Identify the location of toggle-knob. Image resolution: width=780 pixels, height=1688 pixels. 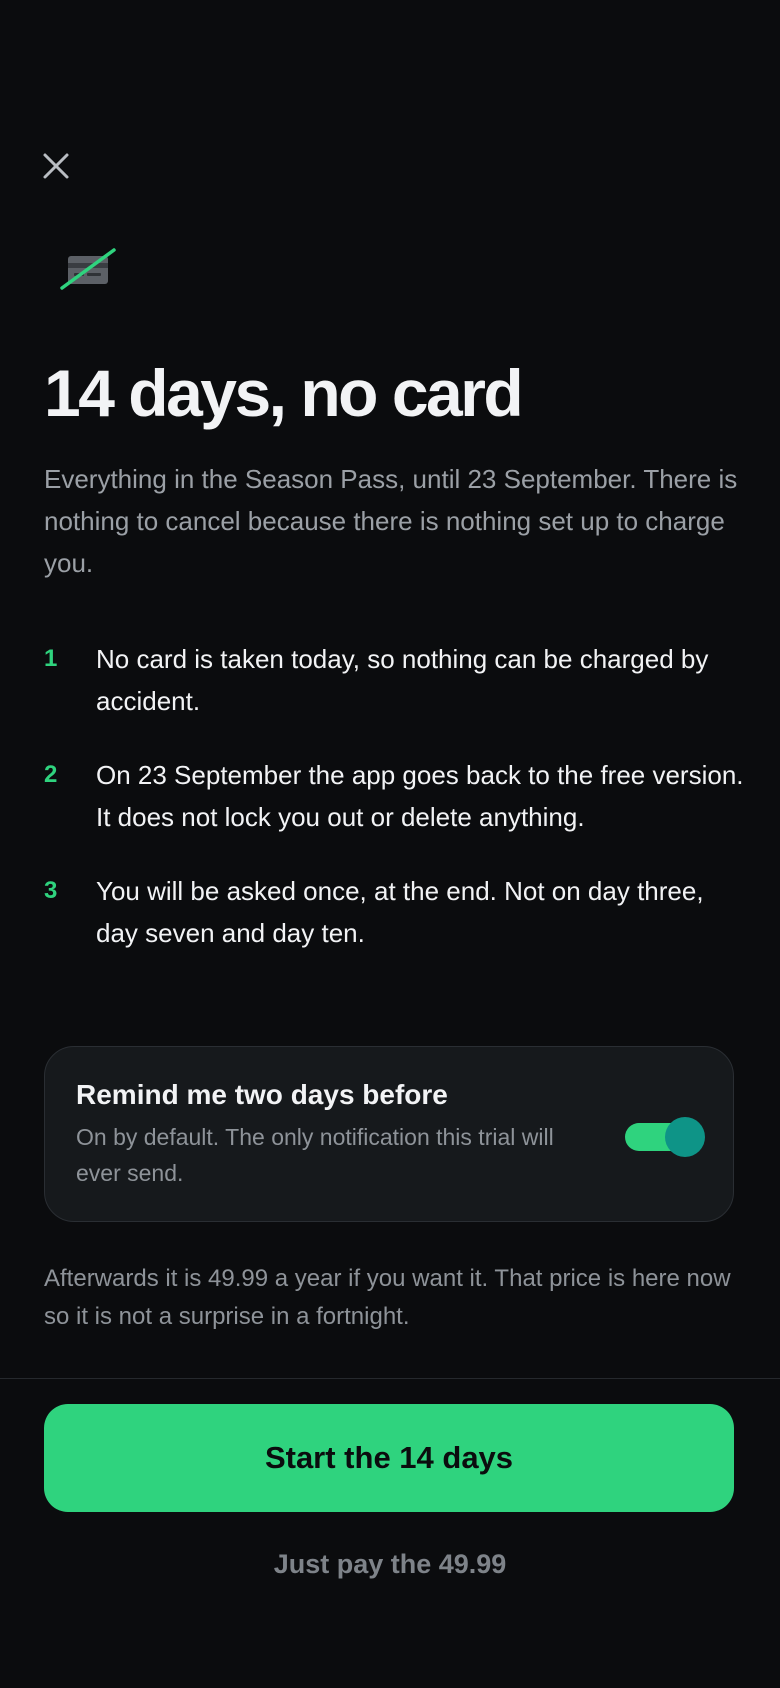
(685, 1137).